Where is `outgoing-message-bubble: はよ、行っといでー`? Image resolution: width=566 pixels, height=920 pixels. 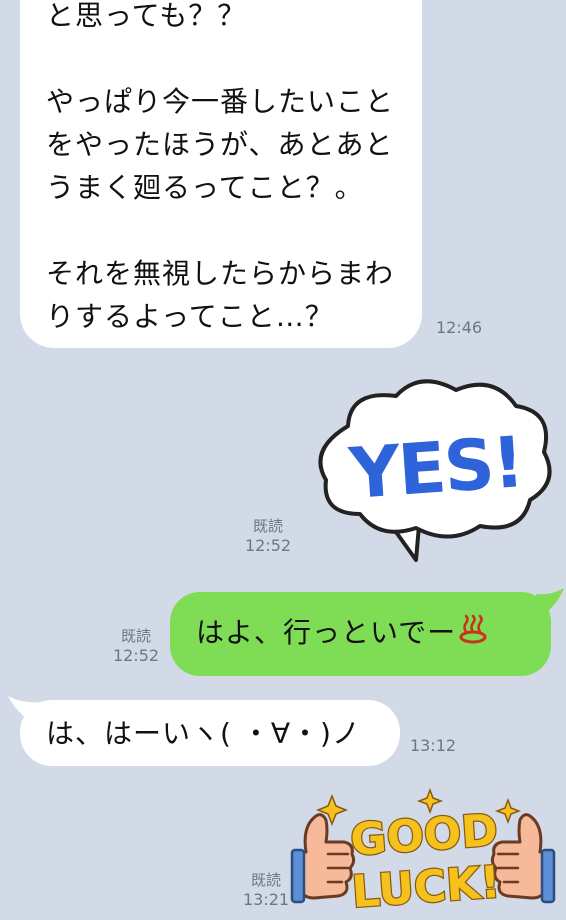 outgoing-message-bubble: はよ、行っといでー is located at coordinates (360, 634).